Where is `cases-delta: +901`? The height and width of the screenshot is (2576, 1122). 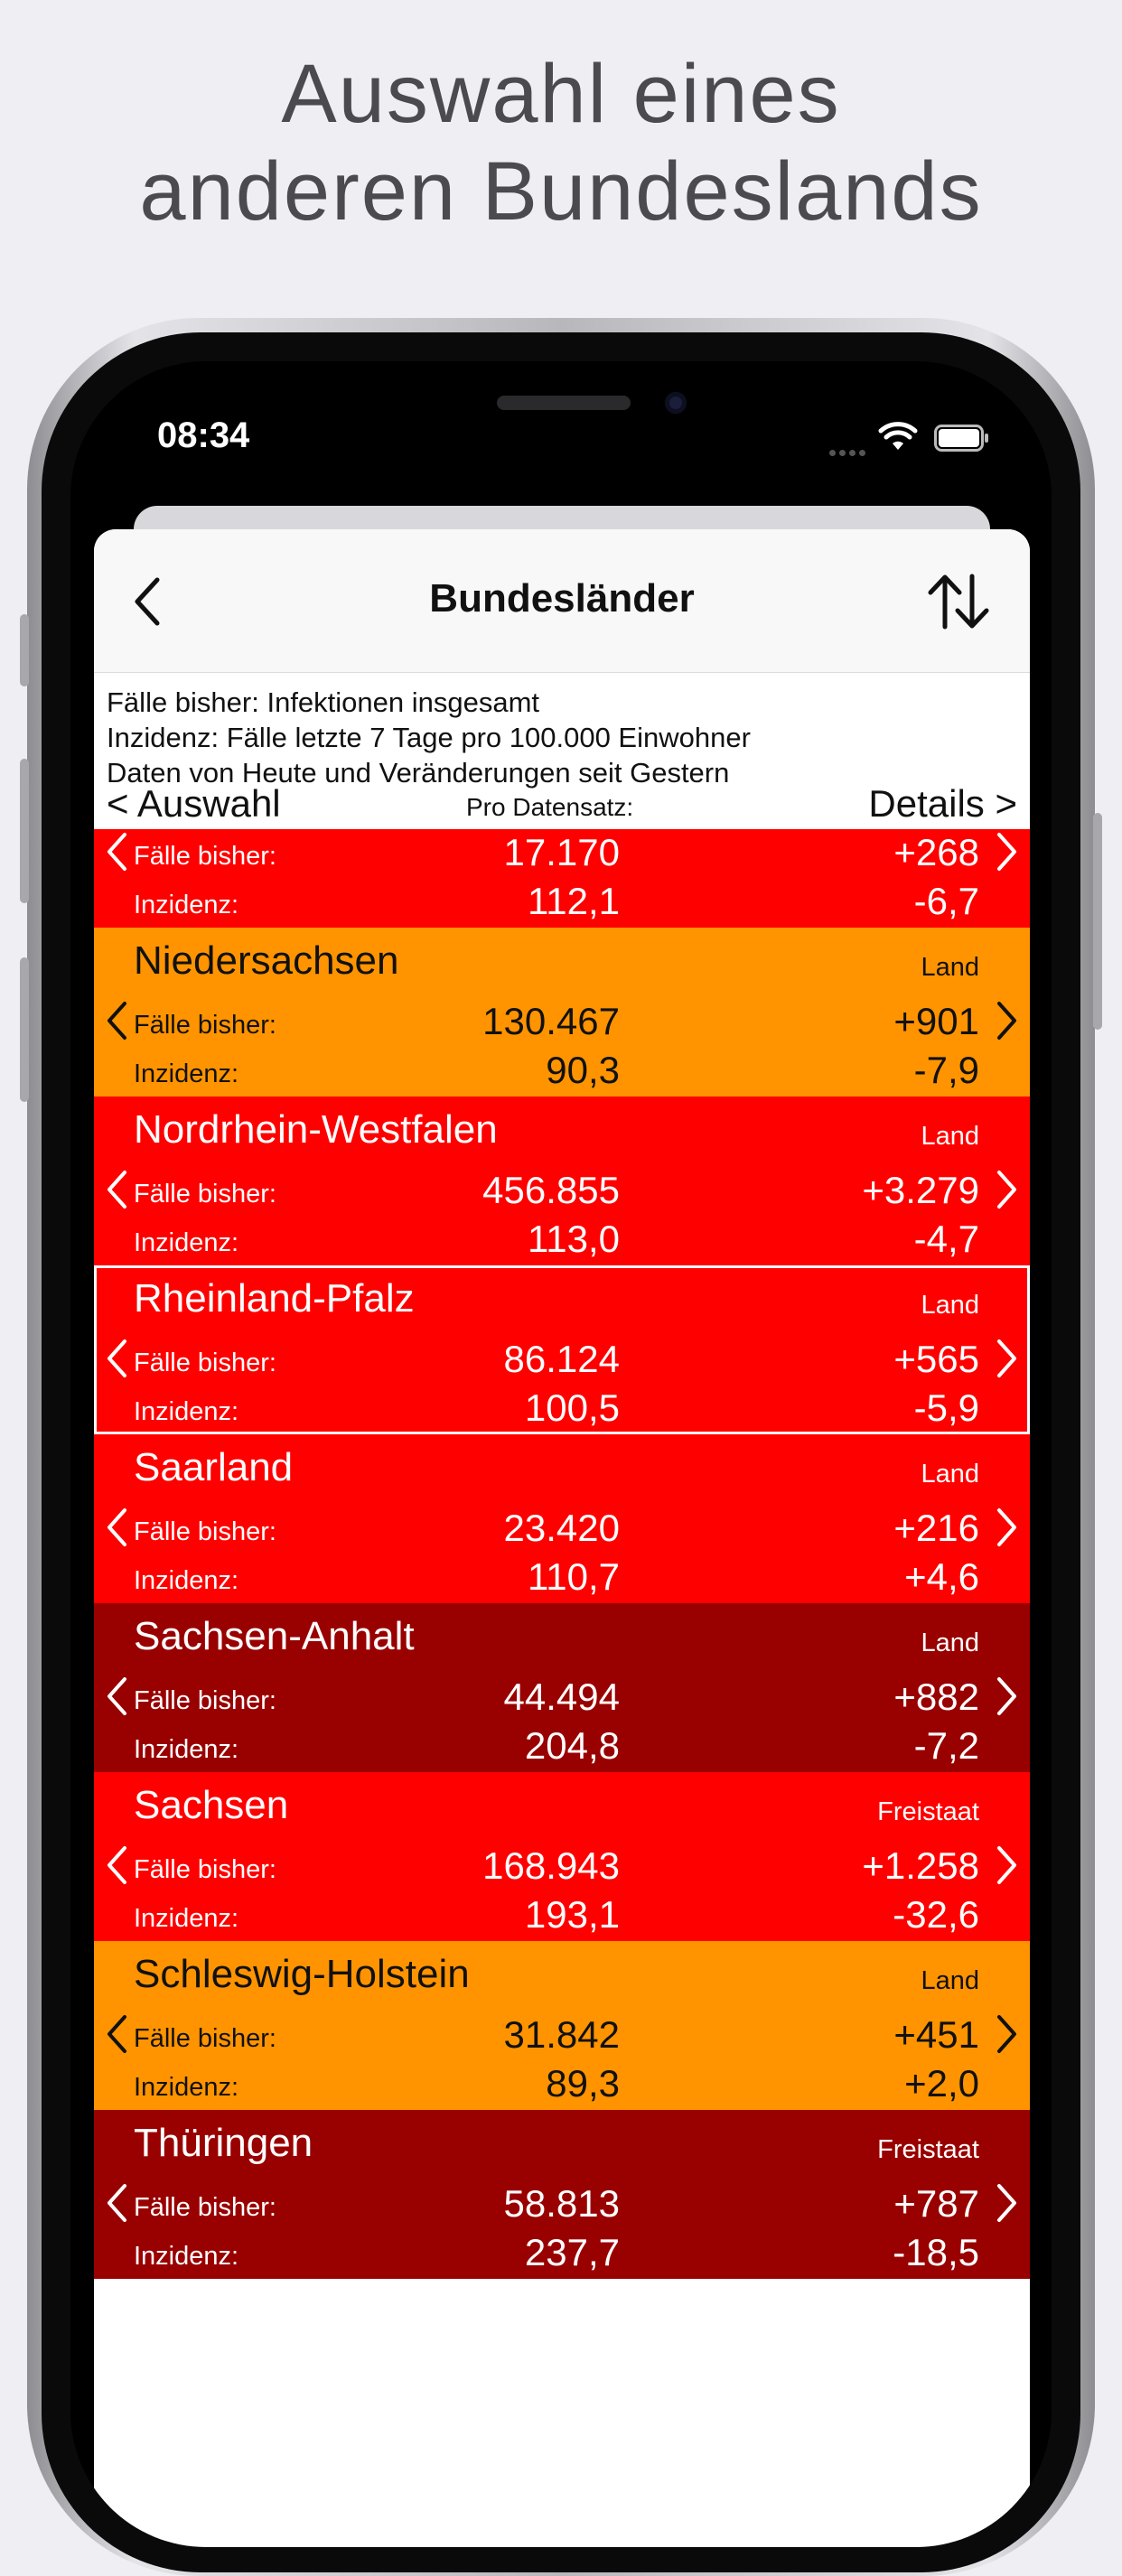
cases-delta: +901 is located at coordinates (936, 1021).